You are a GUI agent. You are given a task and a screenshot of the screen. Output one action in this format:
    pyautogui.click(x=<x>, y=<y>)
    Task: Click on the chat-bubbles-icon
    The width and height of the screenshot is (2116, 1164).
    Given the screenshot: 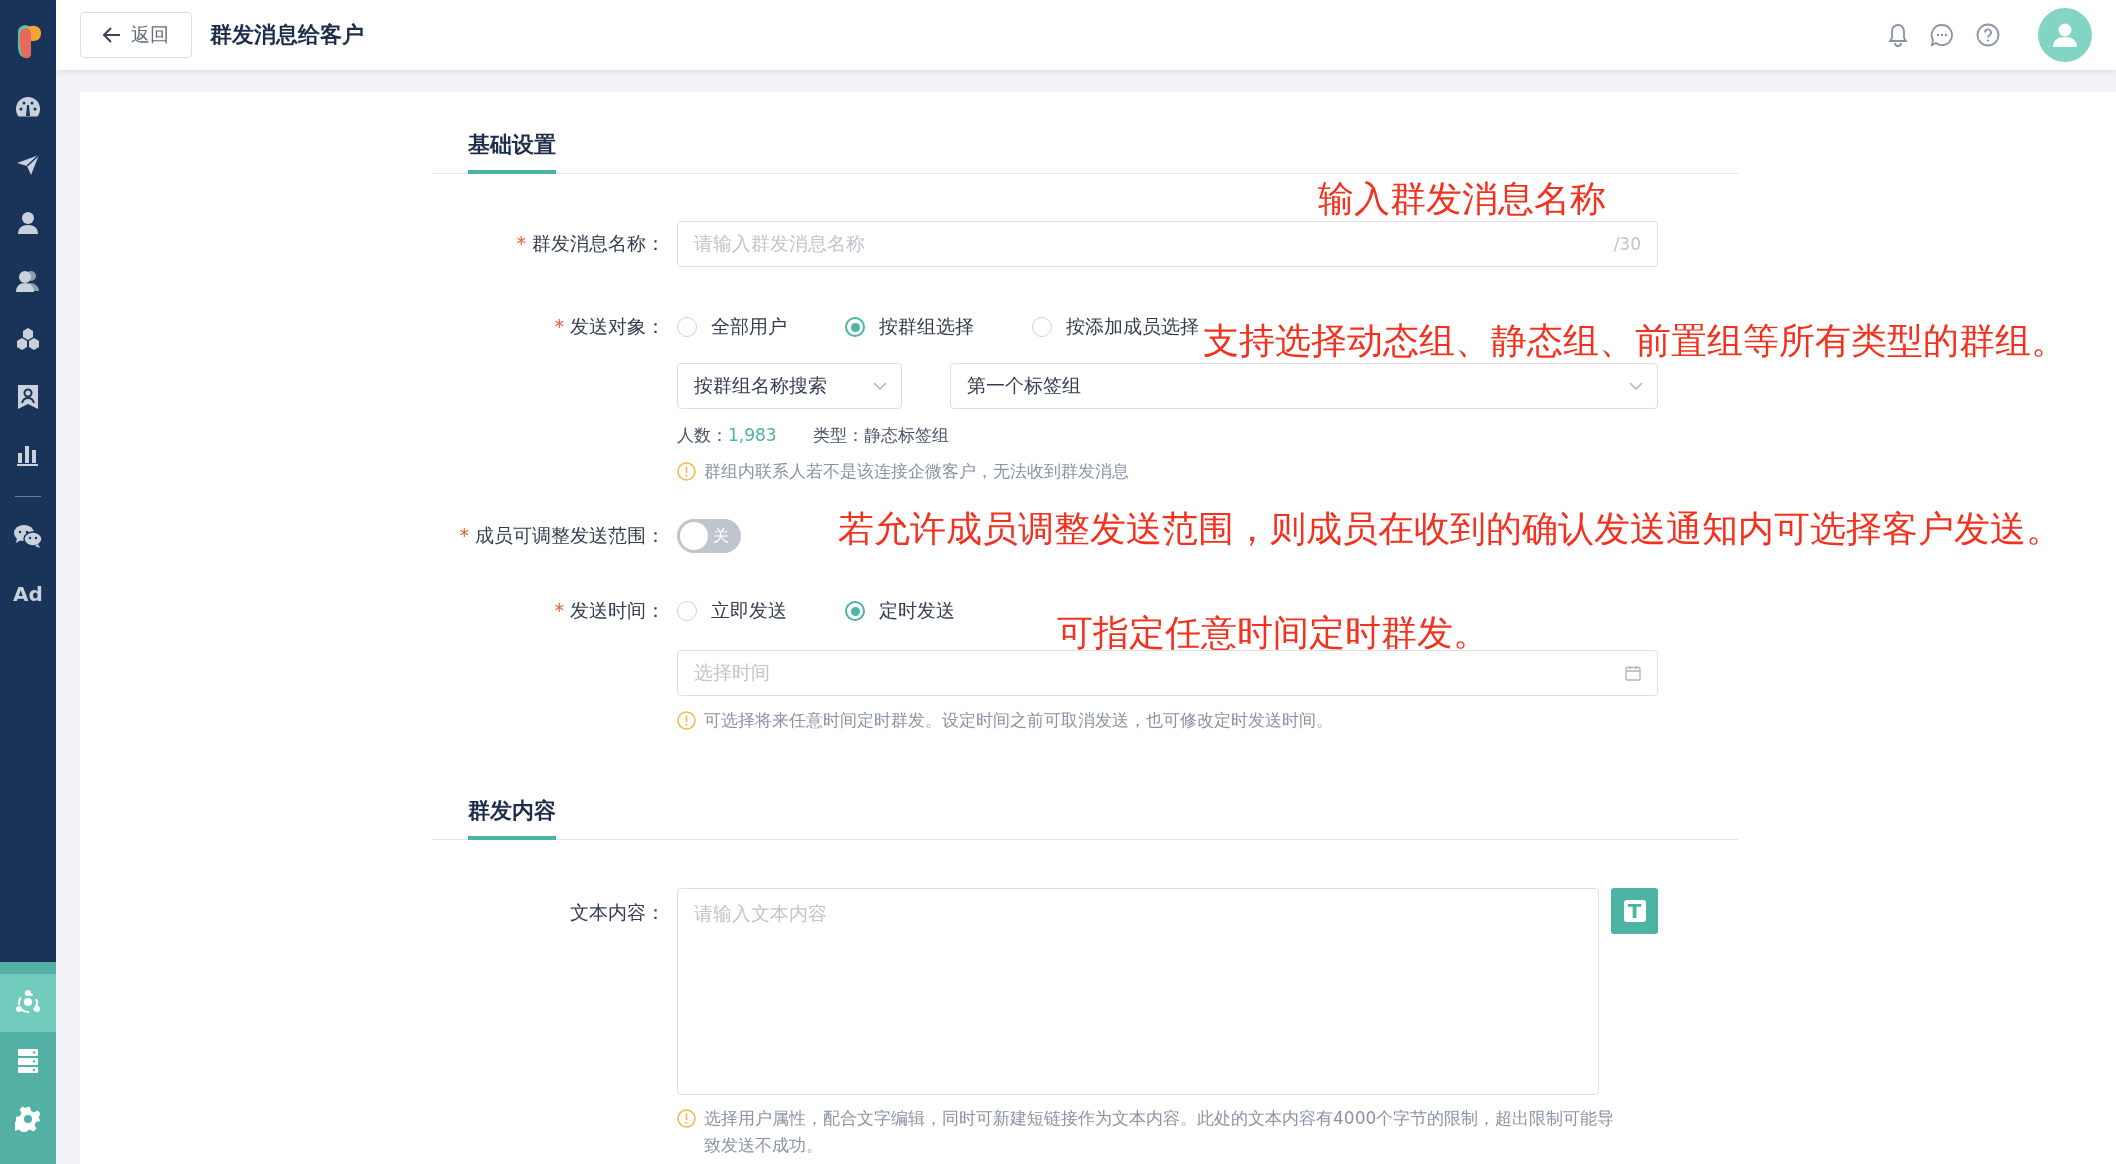 What is the action you would take?
    pyautogui.click(x=28, y=536)
    